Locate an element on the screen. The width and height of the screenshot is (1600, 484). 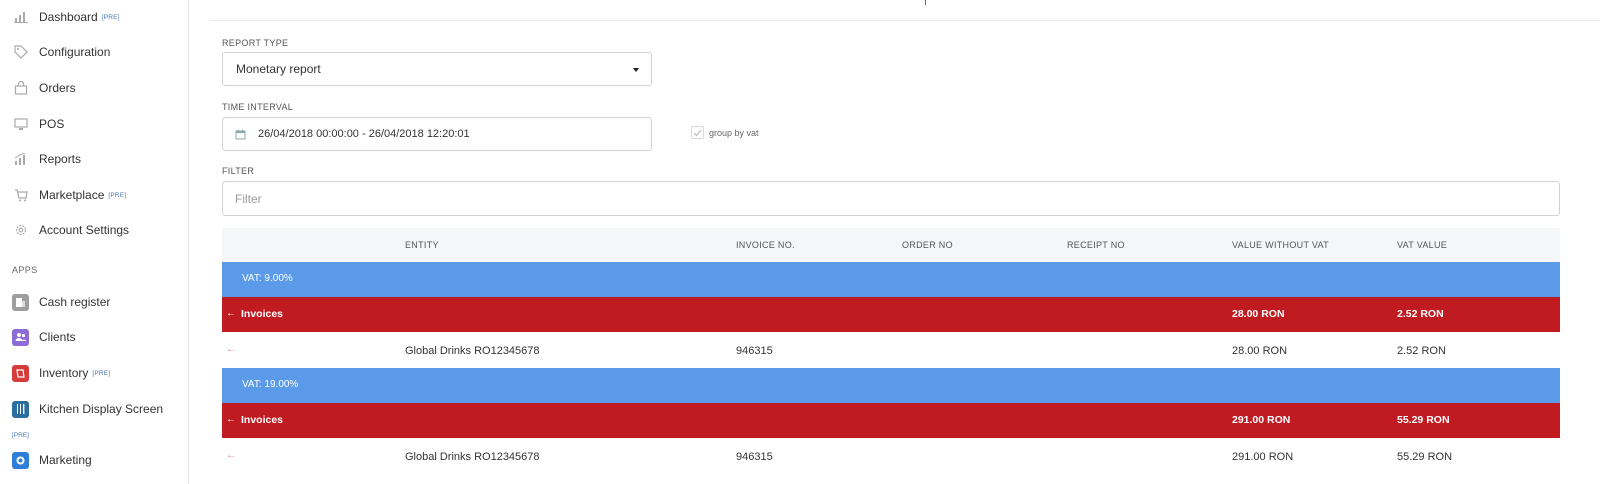
sidebar-item-label: Marketplace is located at coordinates (72, 195).